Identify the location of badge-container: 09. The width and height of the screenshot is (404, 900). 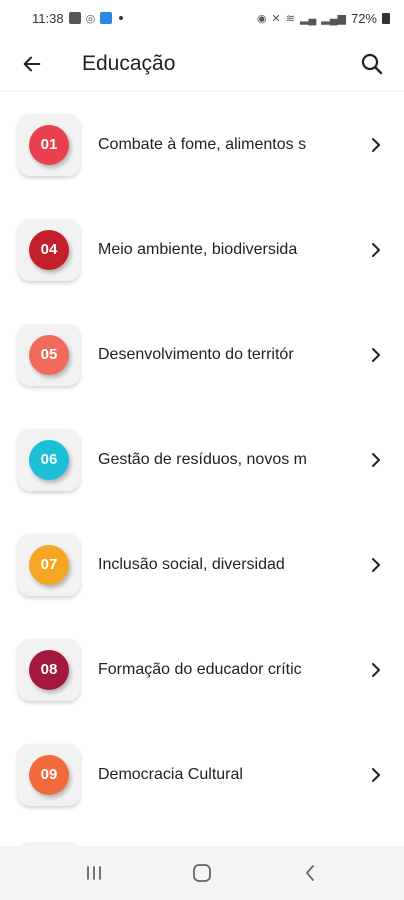
(49, 774).